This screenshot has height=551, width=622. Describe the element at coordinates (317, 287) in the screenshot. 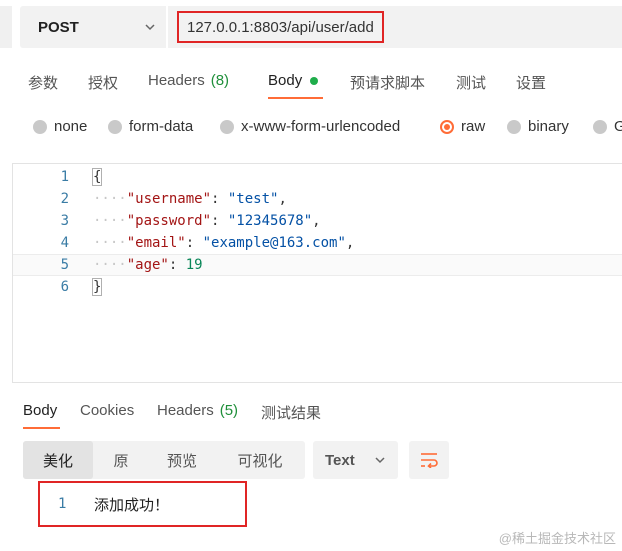

I see `code-line: 6 }` at that location.